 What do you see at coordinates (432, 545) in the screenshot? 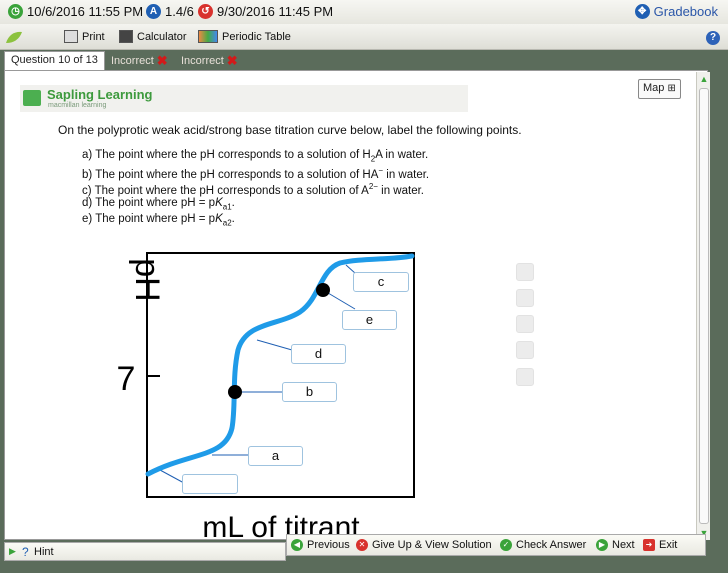
I see `give-up-label: Give Up & View Solution` at bounding box center [432, 545].